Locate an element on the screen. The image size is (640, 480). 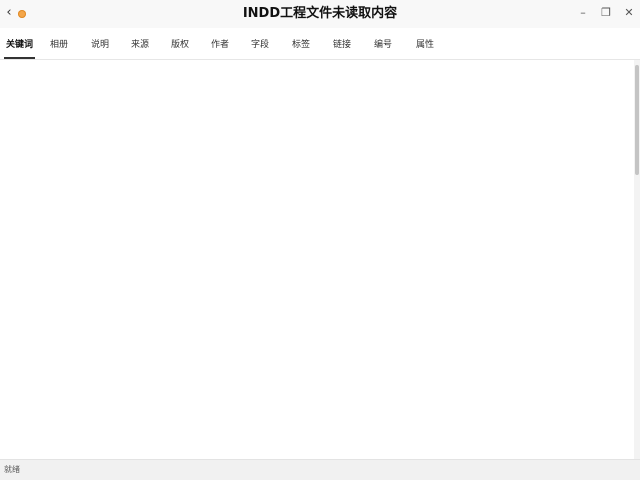
minimize-button: – is located at coordinates (583, 13).